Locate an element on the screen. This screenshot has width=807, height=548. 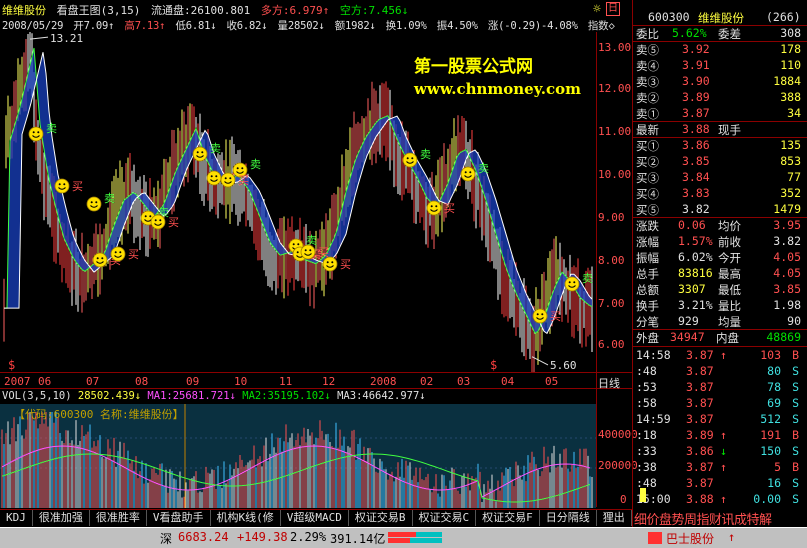
period-label: 日线 is located at coordinates (609, 383).